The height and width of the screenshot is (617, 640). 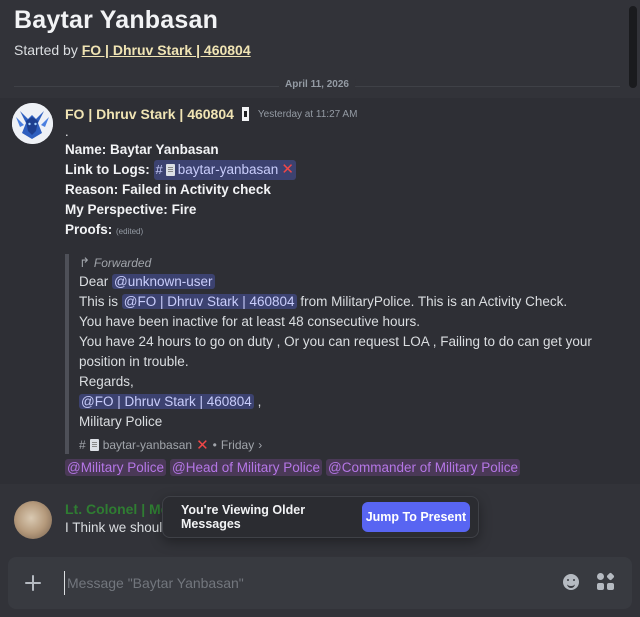 I want to click on started-by-user-link: FO | Dhruv Stark | 460804, so click(x=166, y=50).